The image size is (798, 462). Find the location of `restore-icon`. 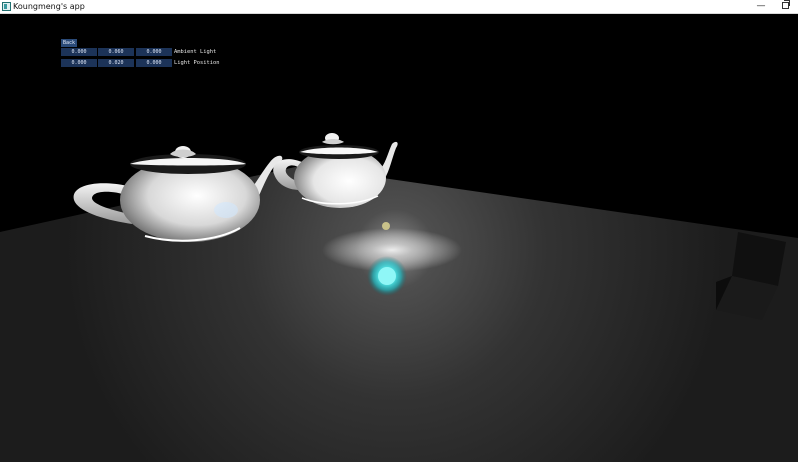

restore-icon is located at coordinates (785, 4).